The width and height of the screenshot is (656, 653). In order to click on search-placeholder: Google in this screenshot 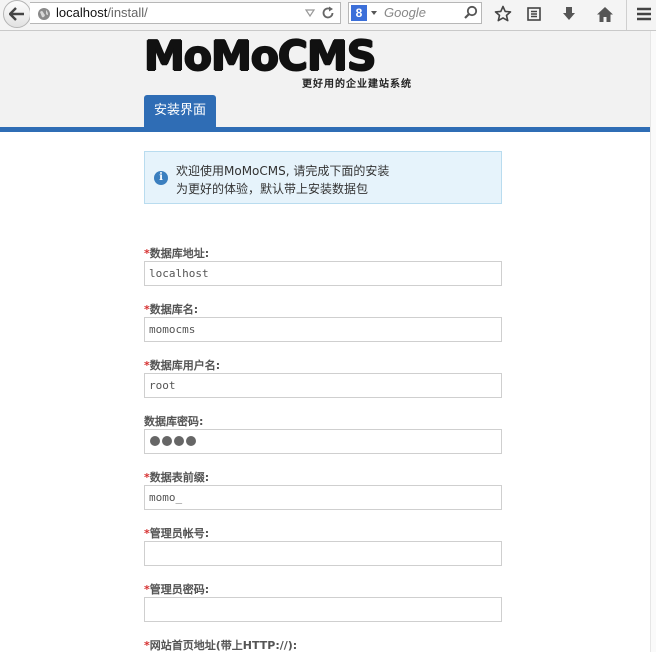, I will do `click(405, 12)`.